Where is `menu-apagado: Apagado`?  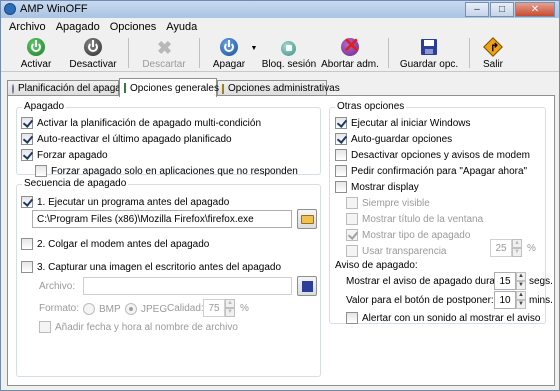 menu-apagado: Apagado is located at coordinates (78, 27).